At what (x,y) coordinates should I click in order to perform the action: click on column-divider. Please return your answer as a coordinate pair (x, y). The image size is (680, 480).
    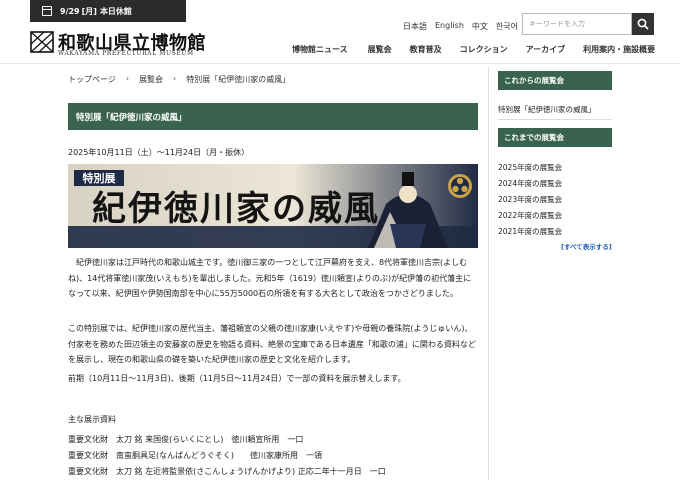
    Looking at the image, I should click on (488, 273).